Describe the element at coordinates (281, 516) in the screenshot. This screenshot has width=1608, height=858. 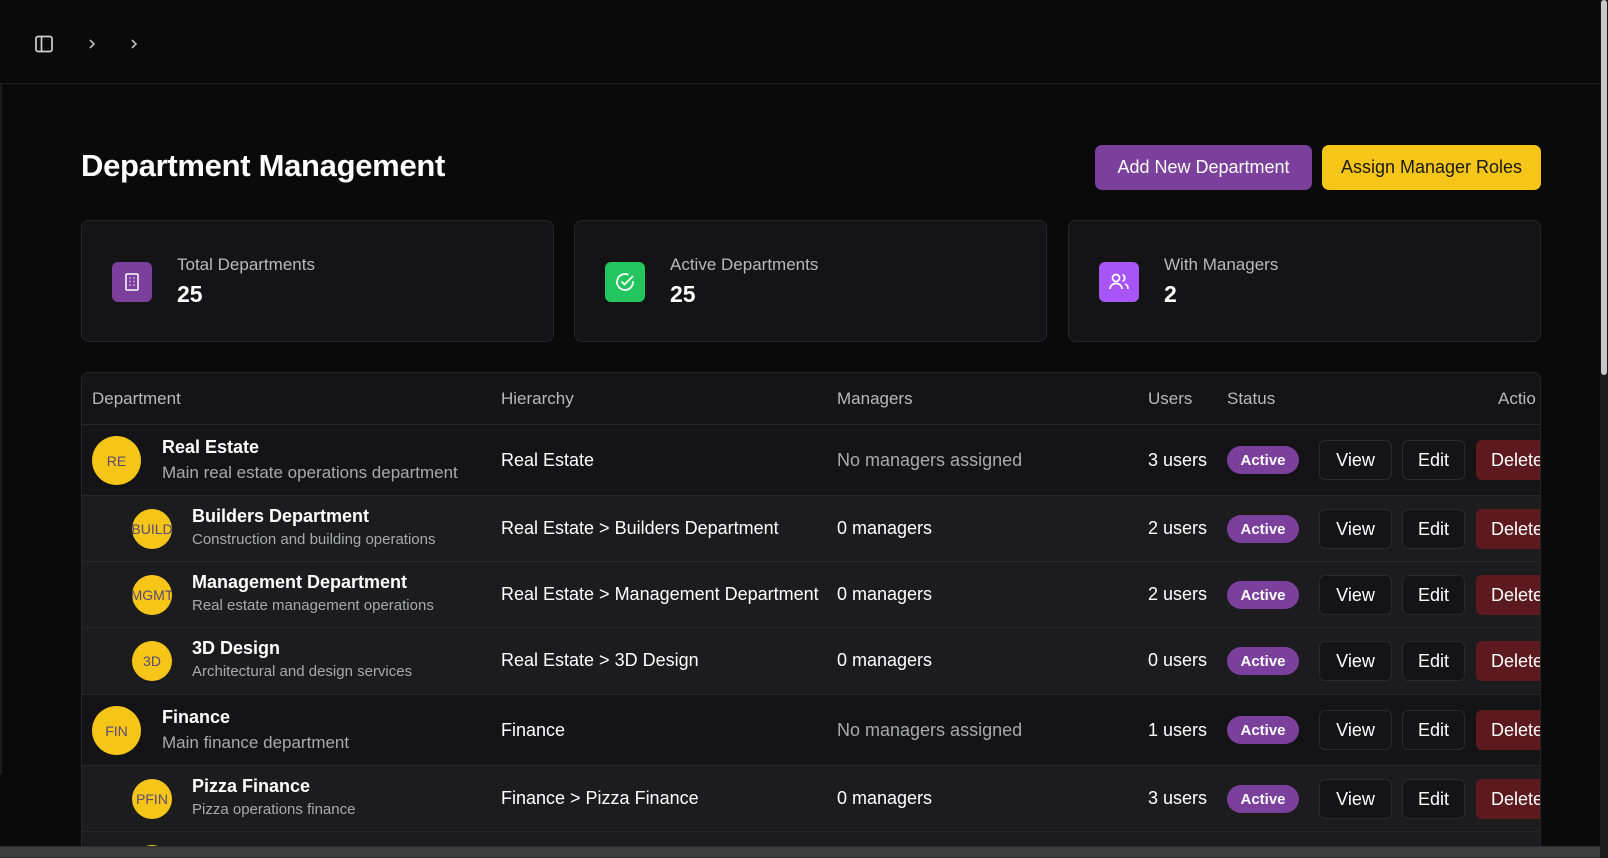
I see `department-name: Builders Department` at that location.